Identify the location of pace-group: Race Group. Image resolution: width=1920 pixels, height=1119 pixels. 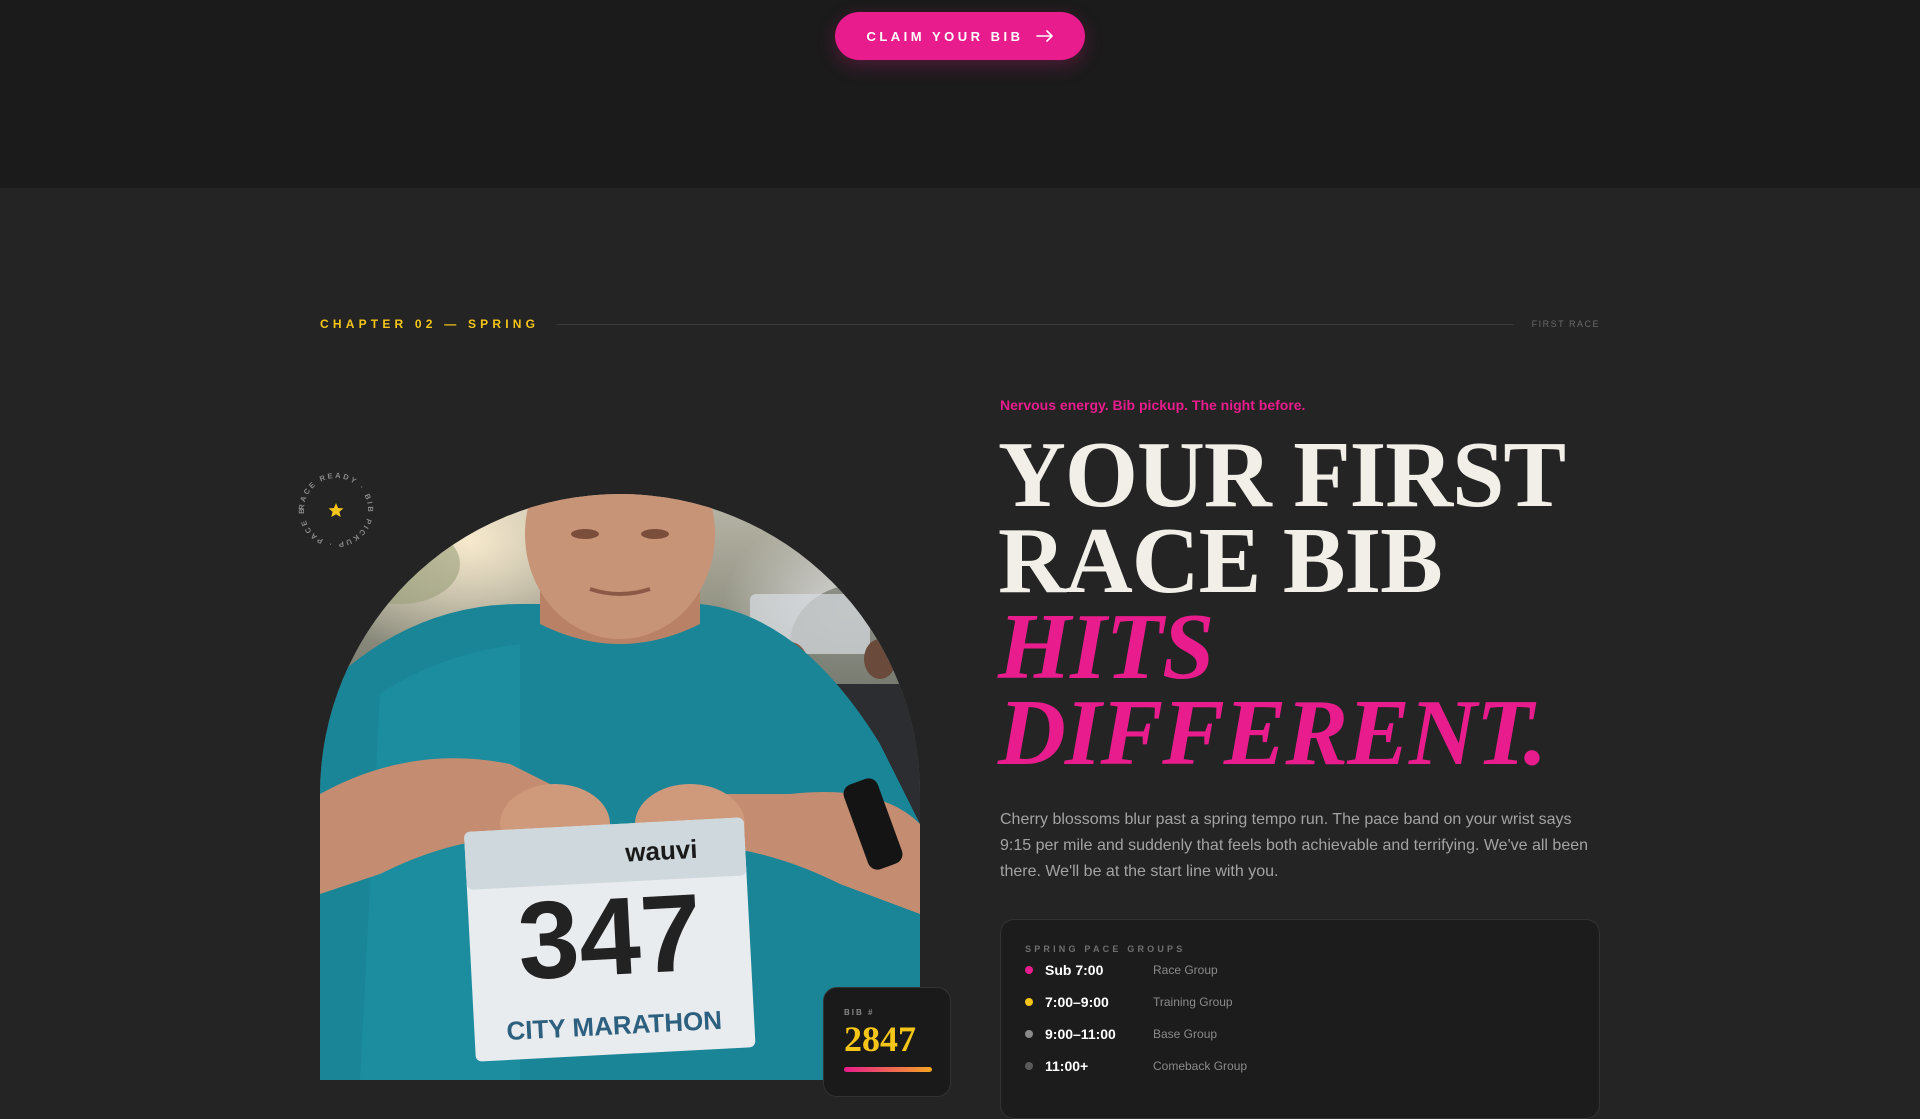
(1185, 970).